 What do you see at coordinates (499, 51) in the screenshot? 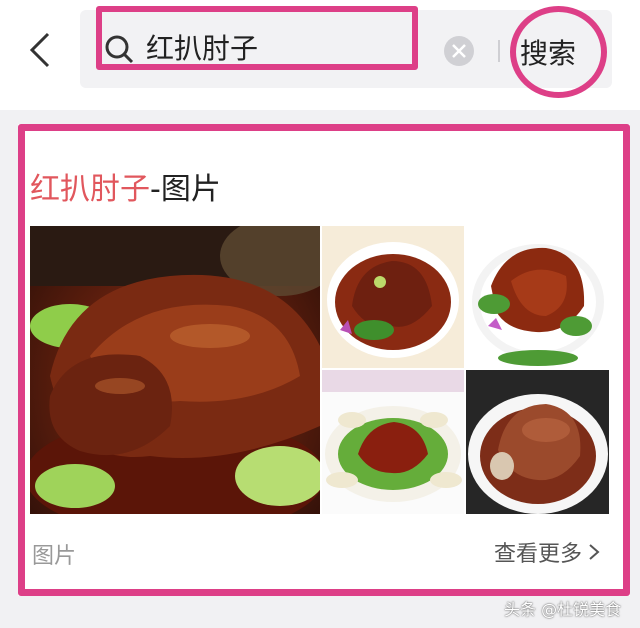
I see `search-divider` at bounding box center [499, 51].